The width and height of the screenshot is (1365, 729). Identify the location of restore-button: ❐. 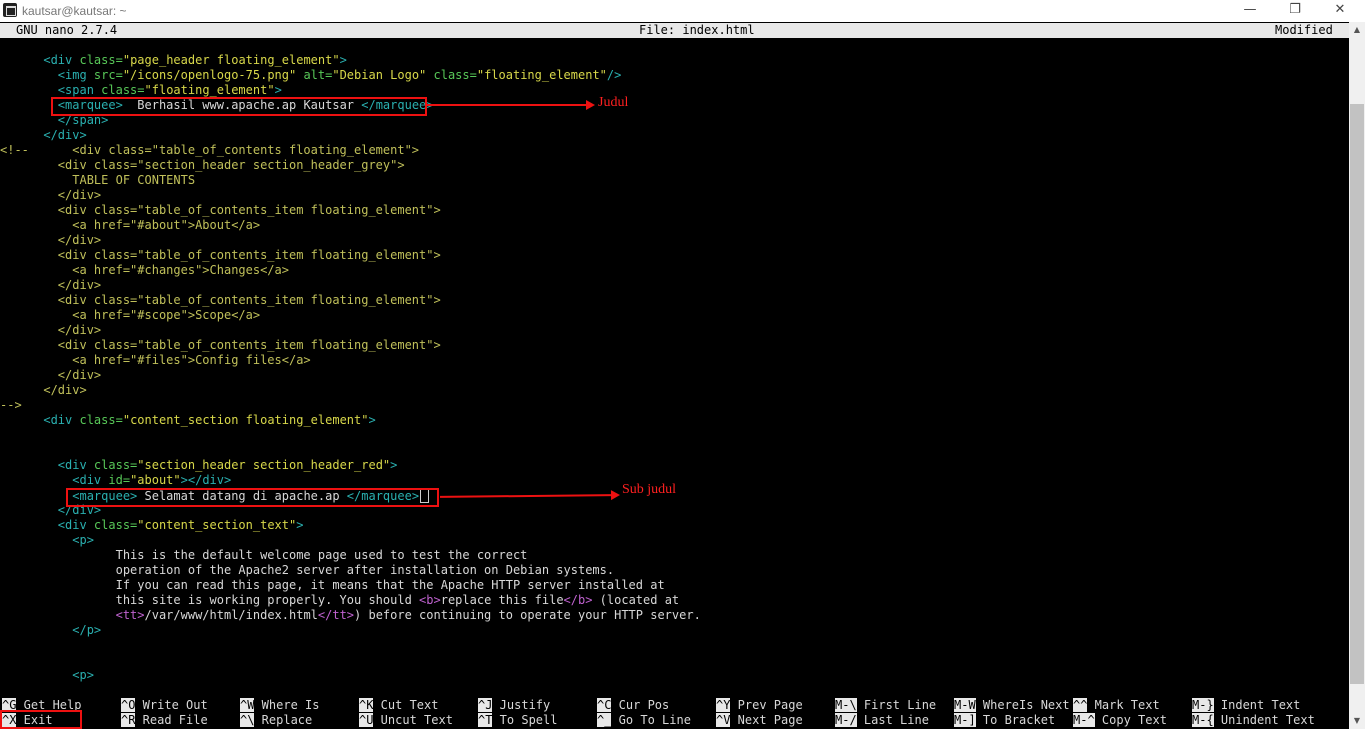
(1295, 11).